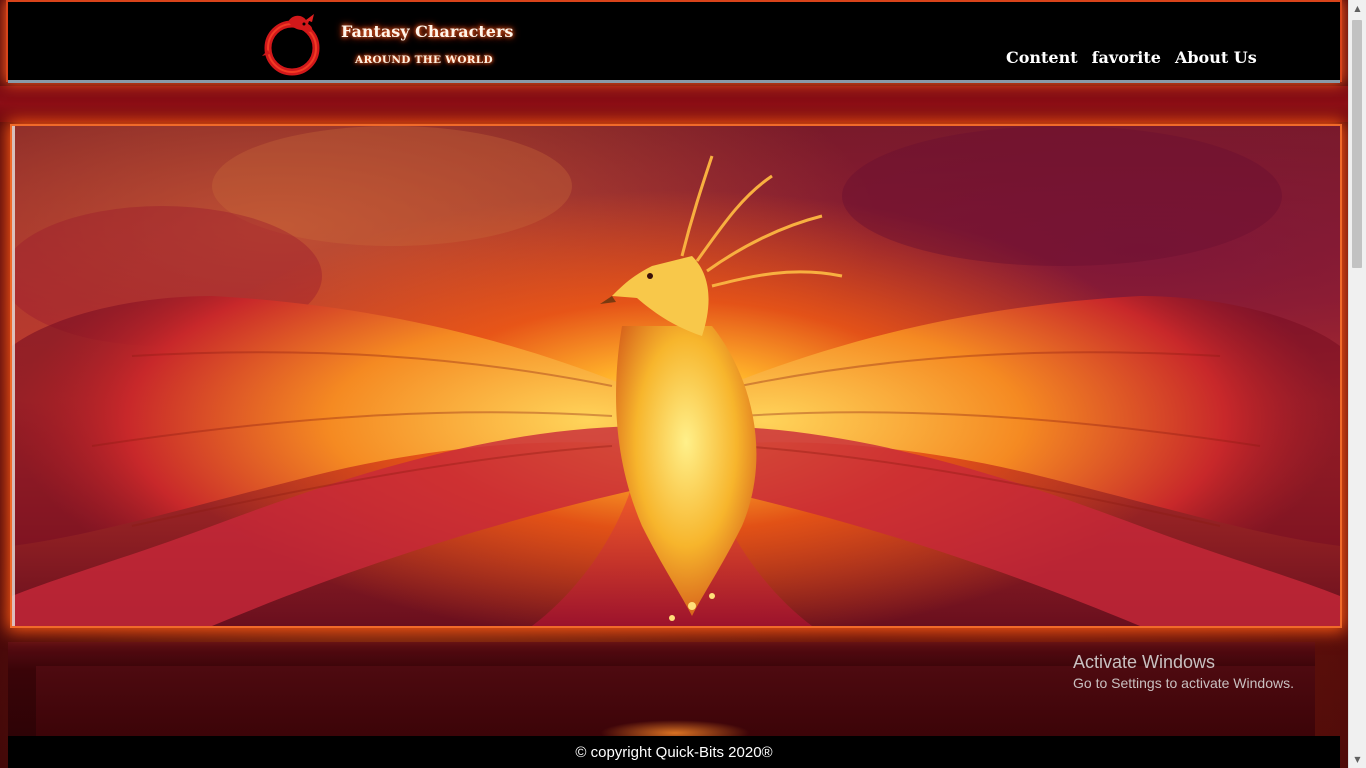 The width and height of the screenshot is (1366, 768). What do you see at coordinates (294, 43) in the screenshot?
I see `dragon-ouroboros-icon` at bounding box center [294, 43].